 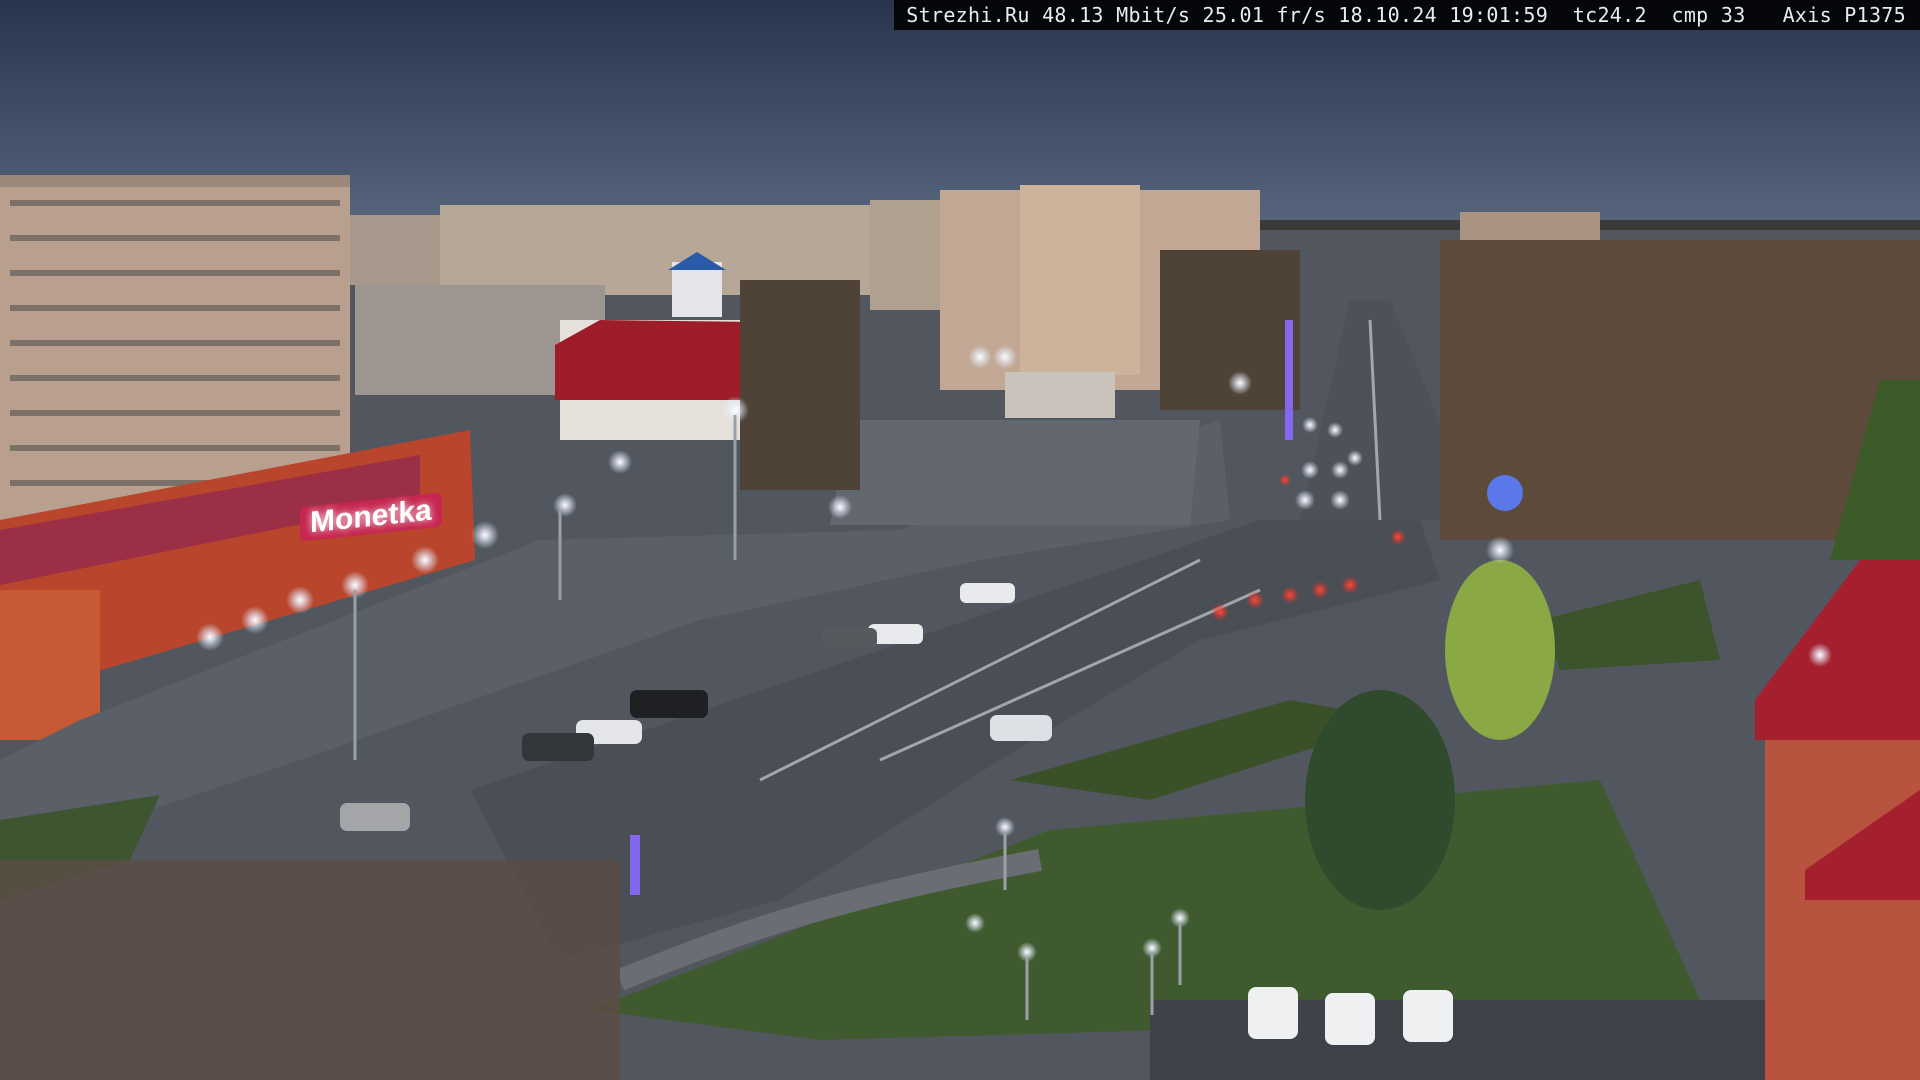 What do you see at coordinates (1844, 15) in the screenshot?
I see `osd-camera-model: Axis P1375` at bounding box center [1844, 15].